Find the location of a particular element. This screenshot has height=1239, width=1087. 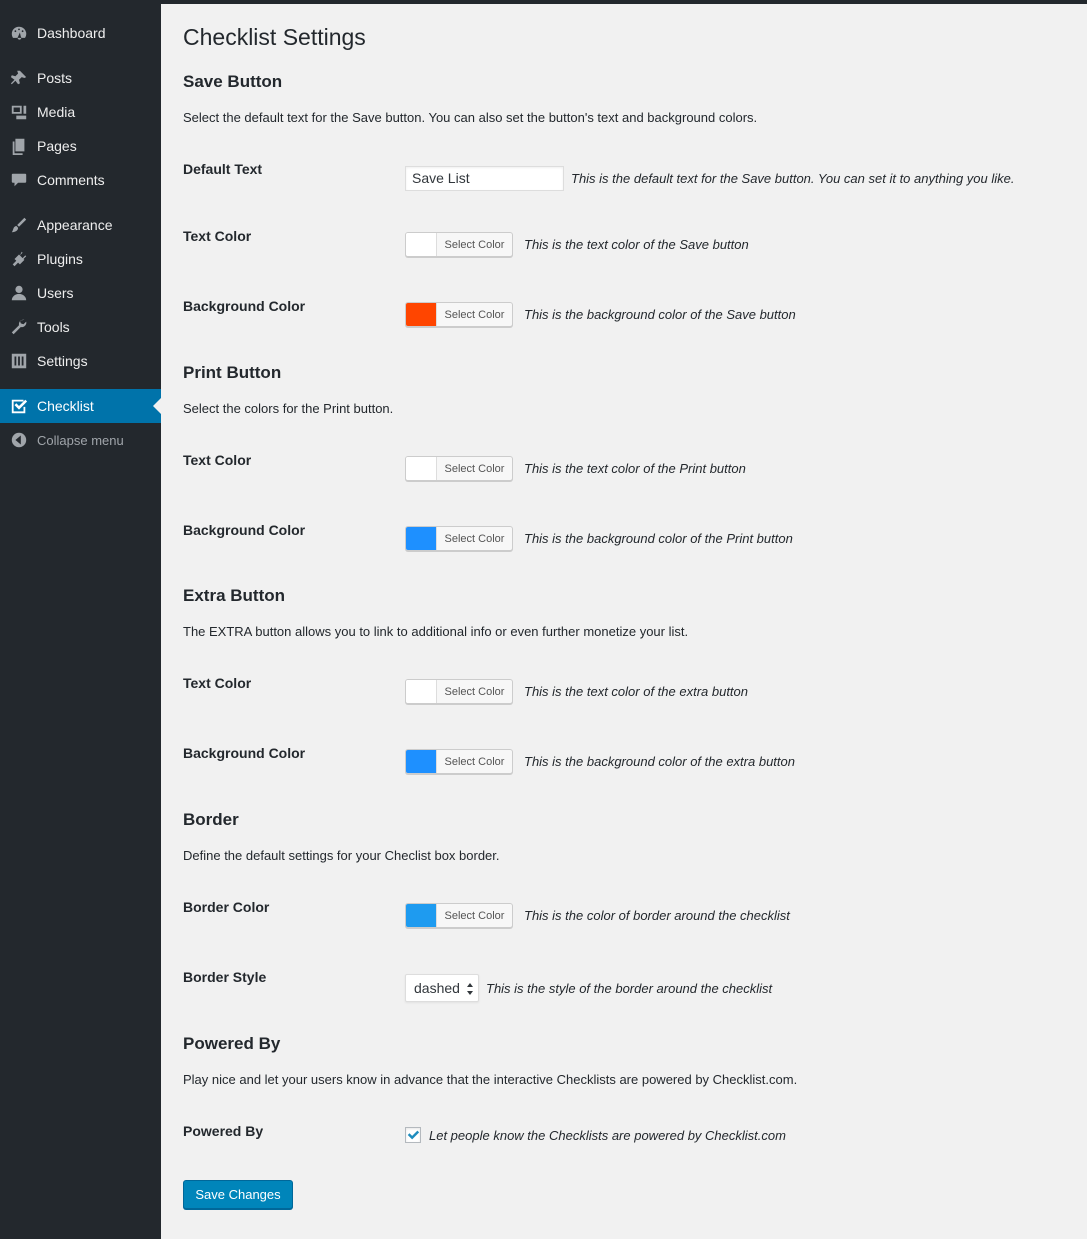

save-bg-color-picker: Select Color is located at coordinates (459, 314).